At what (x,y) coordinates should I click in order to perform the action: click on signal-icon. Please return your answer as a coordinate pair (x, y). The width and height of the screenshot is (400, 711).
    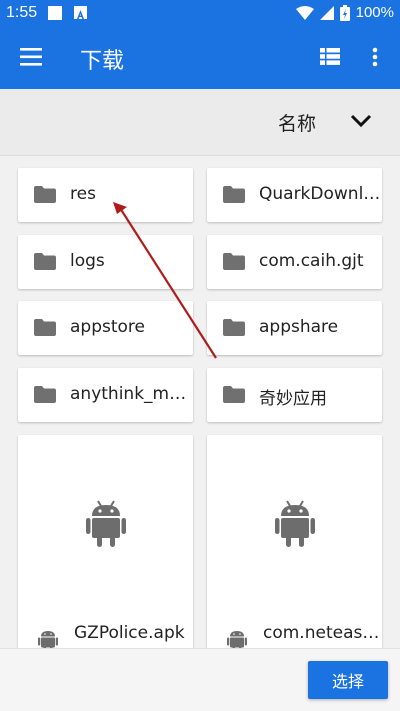
    Looking at the image, I should click on (326, 12).